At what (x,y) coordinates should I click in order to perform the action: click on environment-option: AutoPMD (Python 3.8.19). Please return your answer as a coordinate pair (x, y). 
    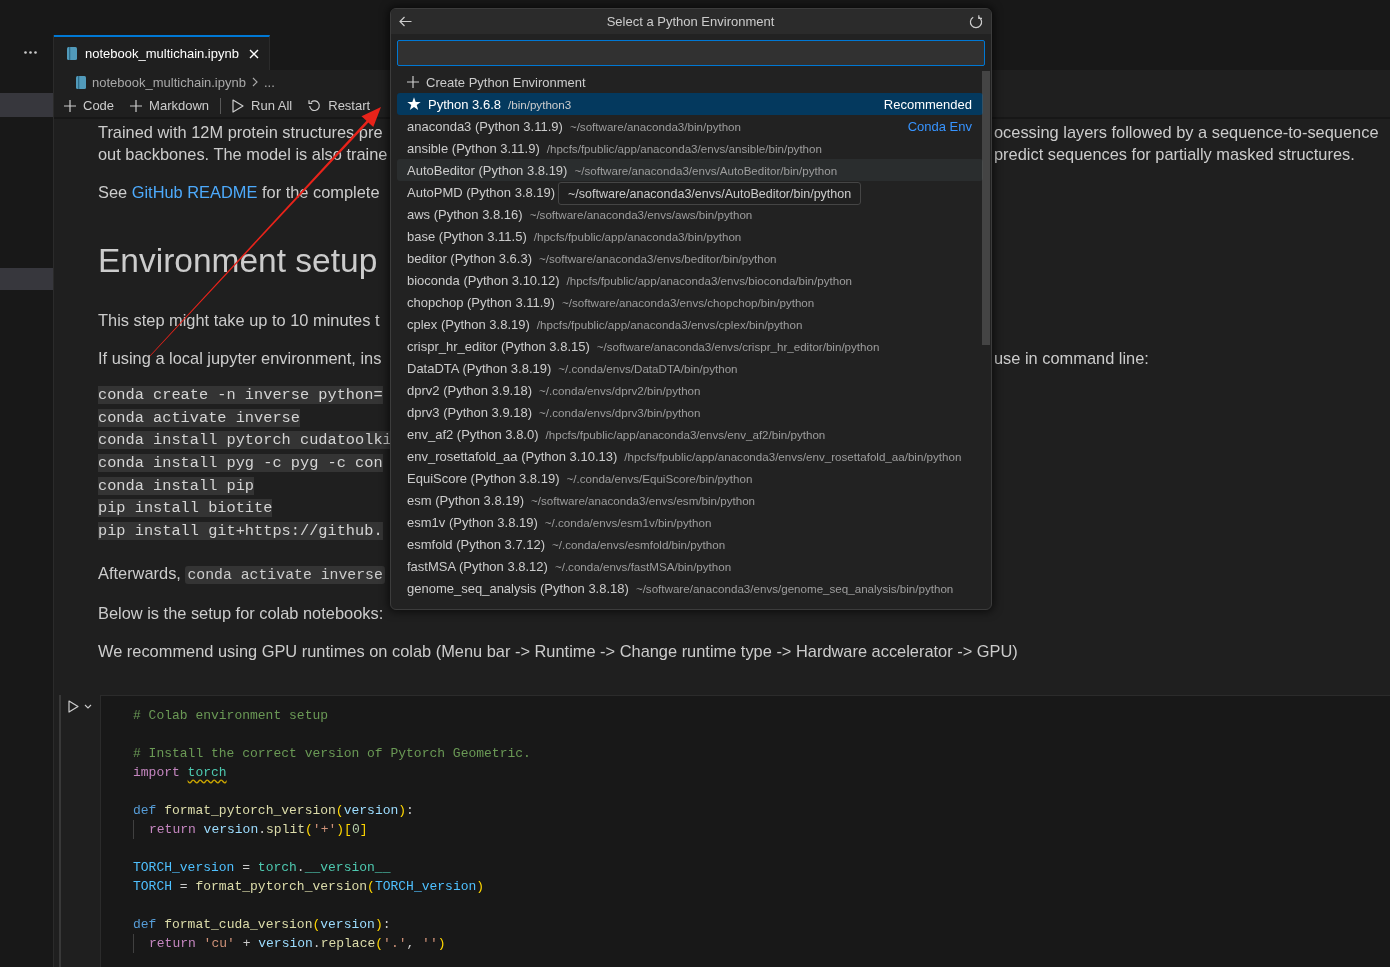
    Looking at the image, I should click on (477, 192).